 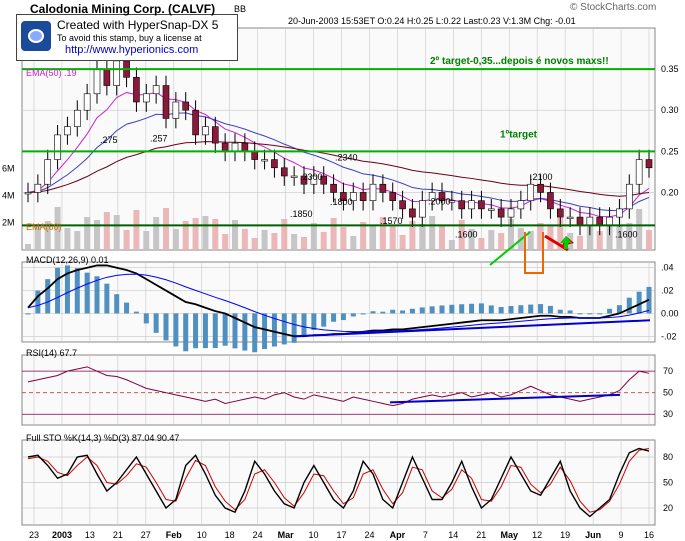 I want to click on x-tick-label: 2003, so click(x=62, y=535).